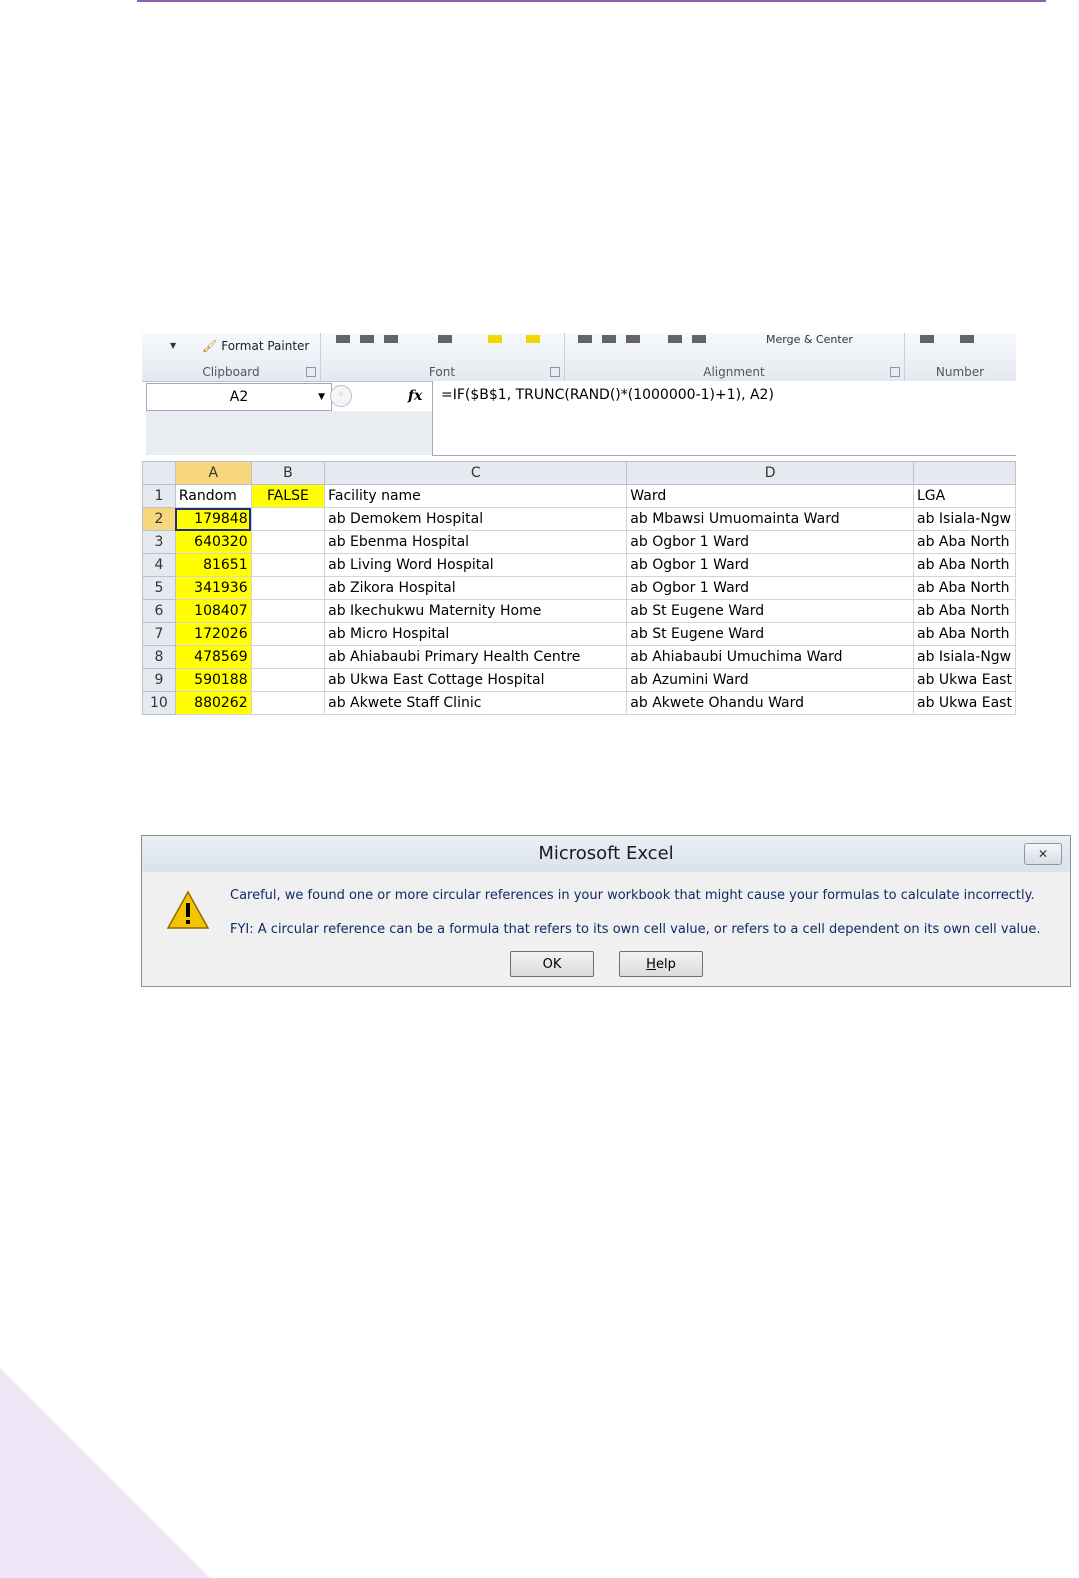  Describe the element at coordinates (159, 634) in the screenshot. I see `row-header: 7` at that location.